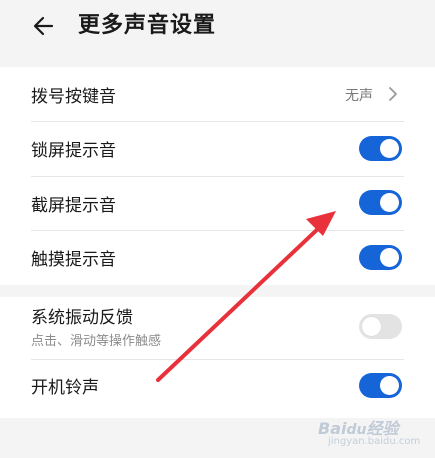 The width and height of the screenshot is (435, 458). I want to click on setting-row-touch-tone: 触摸提示音, so click(217, 258).